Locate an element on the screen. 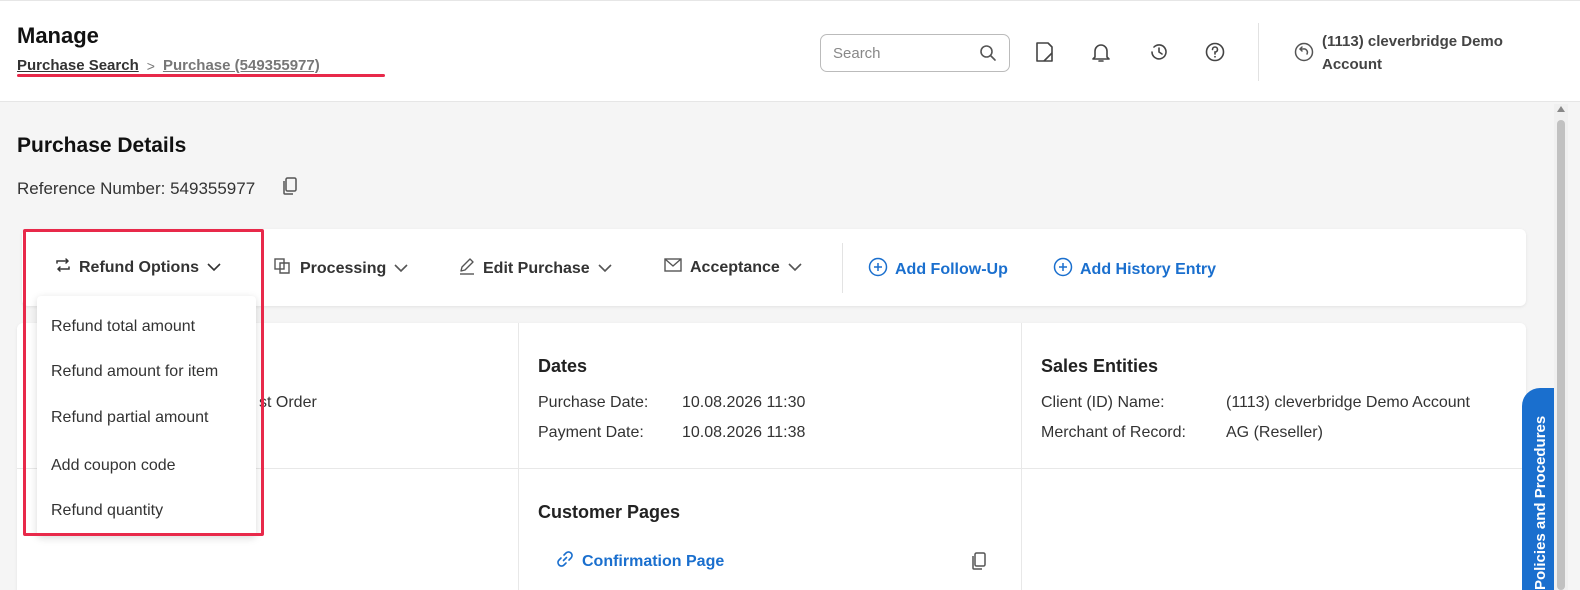 This screenshot has width=1580, height=590. dates-heading: Dates is located at coordinates (563, 366).